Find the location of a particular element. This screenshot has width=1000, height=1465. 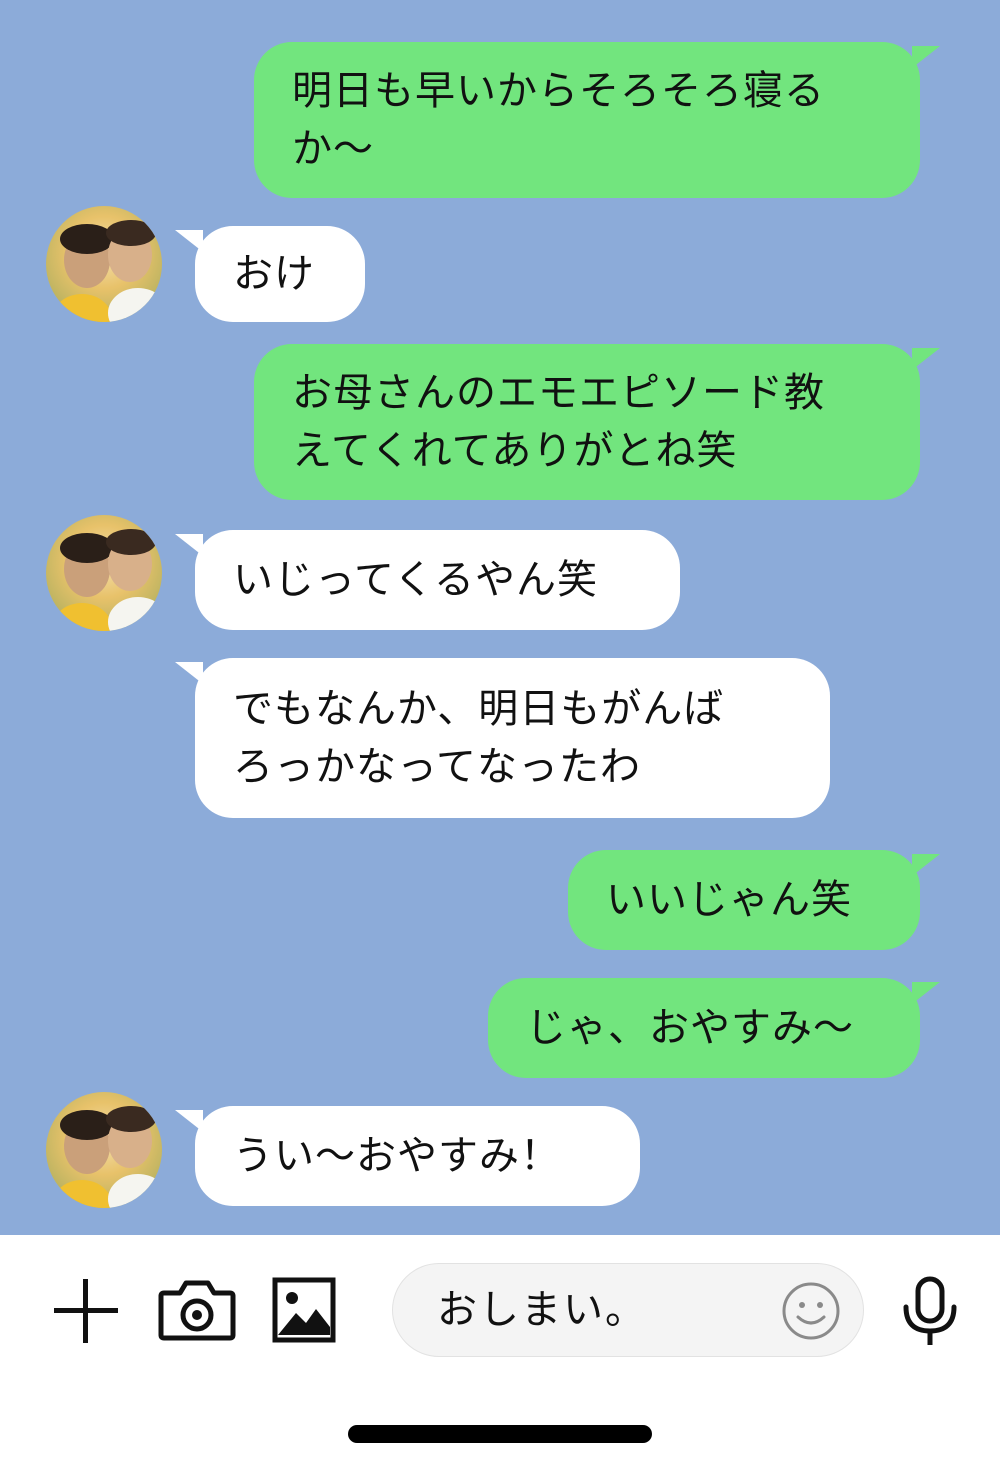

message-bubble: おけ is located at coordinates (280, 274).